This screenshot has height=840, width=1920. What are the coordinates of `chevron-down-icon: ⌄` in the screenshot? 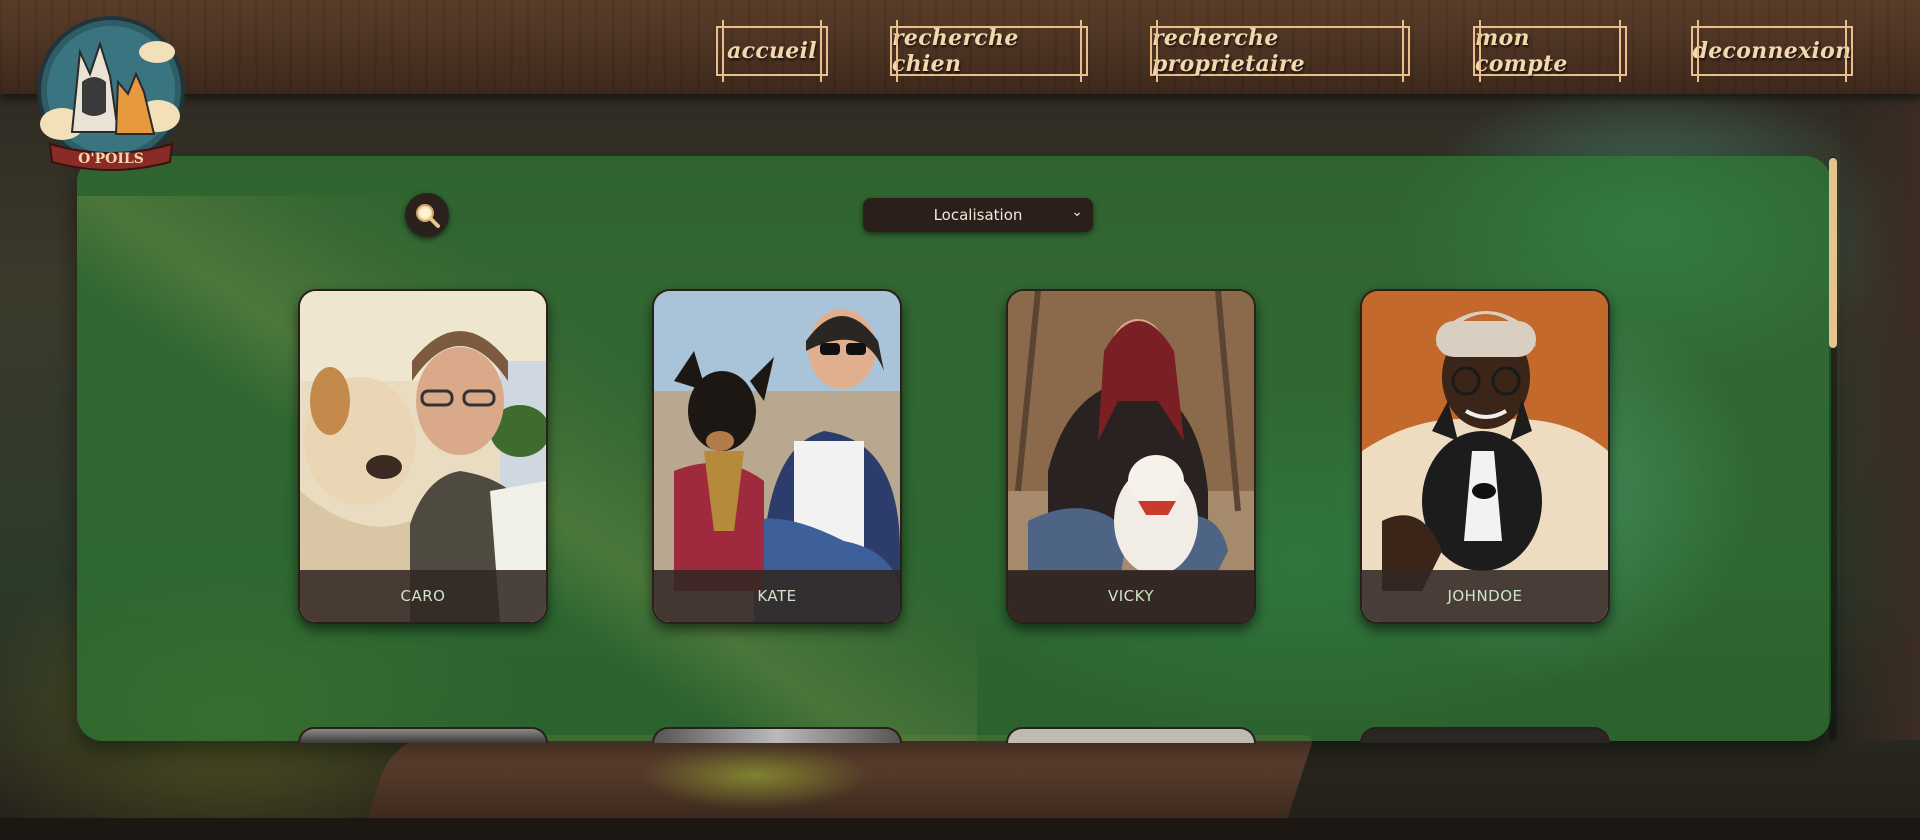 It's located at (1077, 212).